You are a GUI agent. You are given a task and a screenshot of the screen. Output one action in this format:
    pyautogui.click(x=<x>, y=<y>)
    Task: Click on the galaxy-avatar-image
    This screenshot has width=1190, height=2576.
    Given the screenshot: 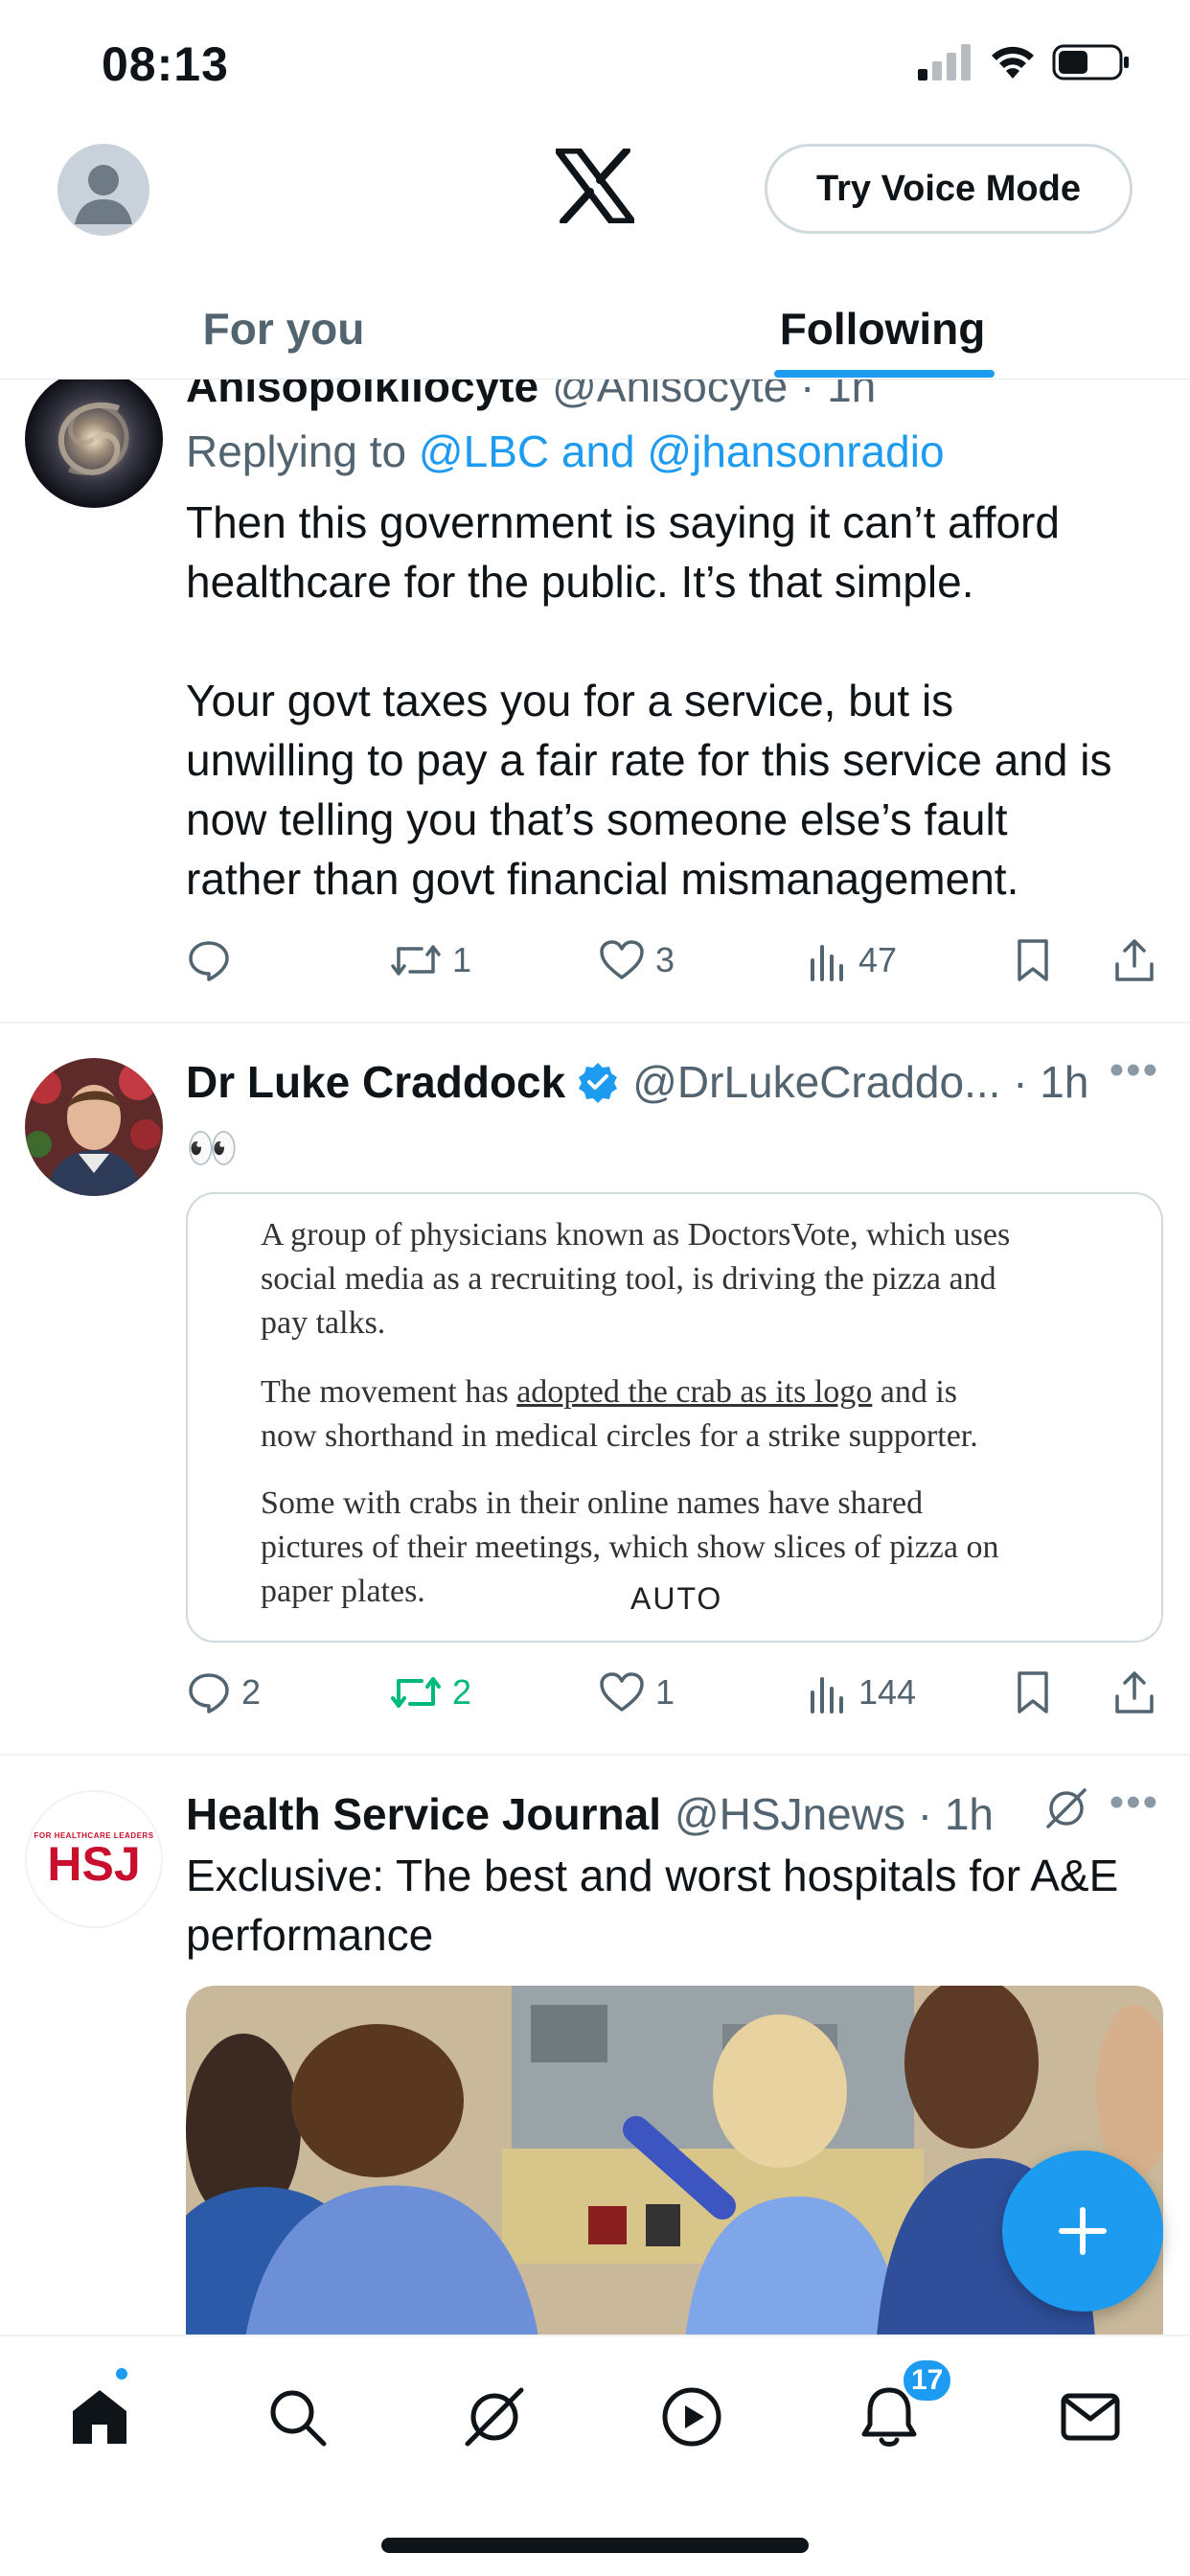 What is the action you would take?
    pyautogui.click(x=94, y=444)
    